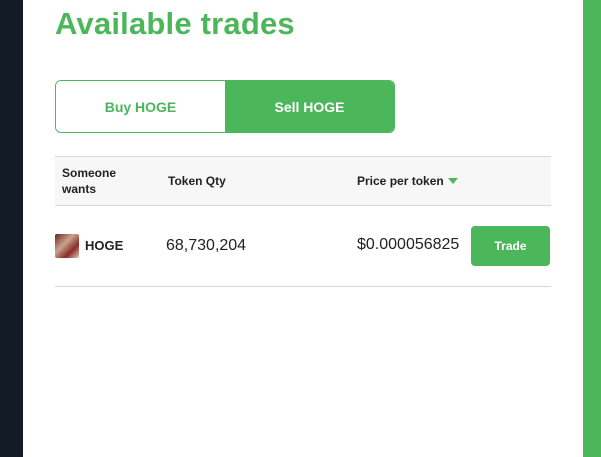 Image resolution: width=601 pixels, height=457 pixels. Describe the element at coordinates (303, 181) in the screenshot. I see `table-header: Someone wants Token Qty Price per token` at that location.